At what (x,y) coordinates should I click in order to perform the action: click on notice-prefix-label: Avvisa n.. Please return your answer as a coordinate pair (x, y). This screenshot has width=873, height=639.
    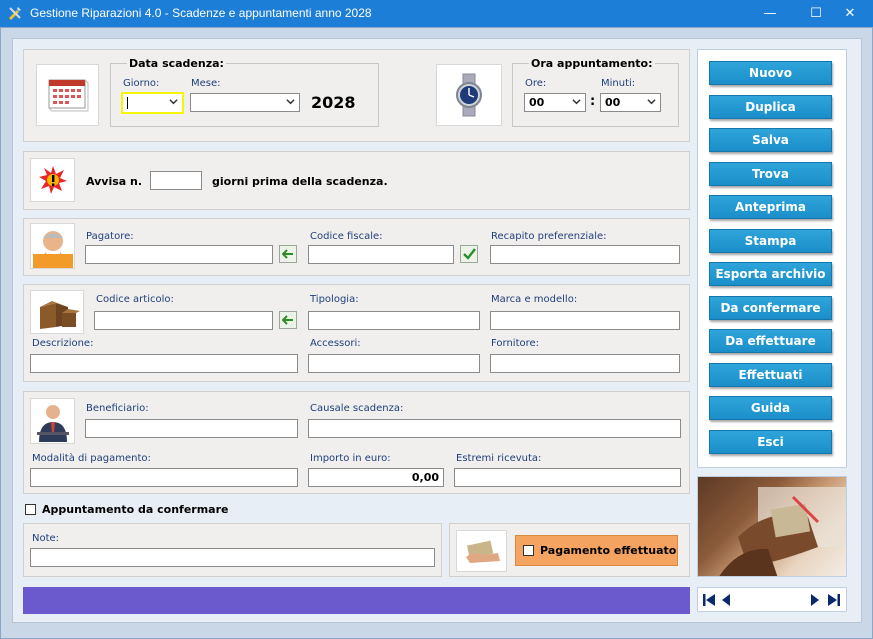
    Looking at the image, I should click on (114, 181).